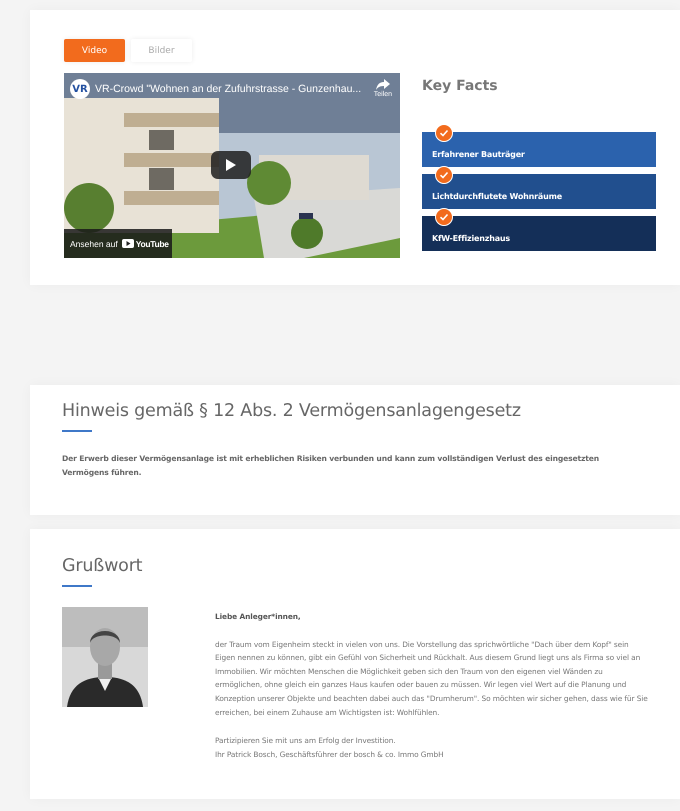 This screenshot has width=680, height=811. I want to click on tab: Video, so click(94, 50).